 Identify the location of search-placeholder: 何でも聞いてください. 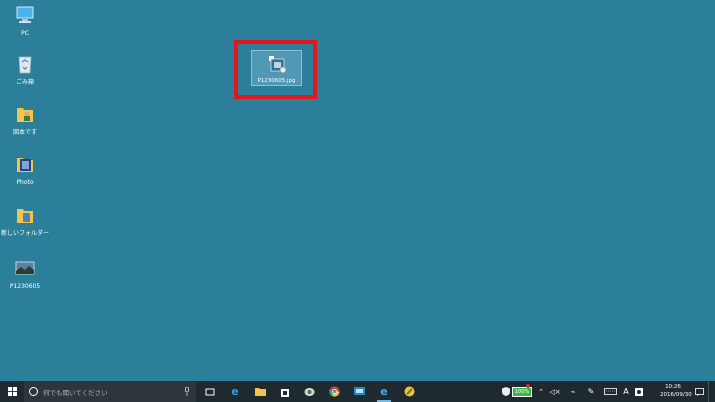
(75, 392).